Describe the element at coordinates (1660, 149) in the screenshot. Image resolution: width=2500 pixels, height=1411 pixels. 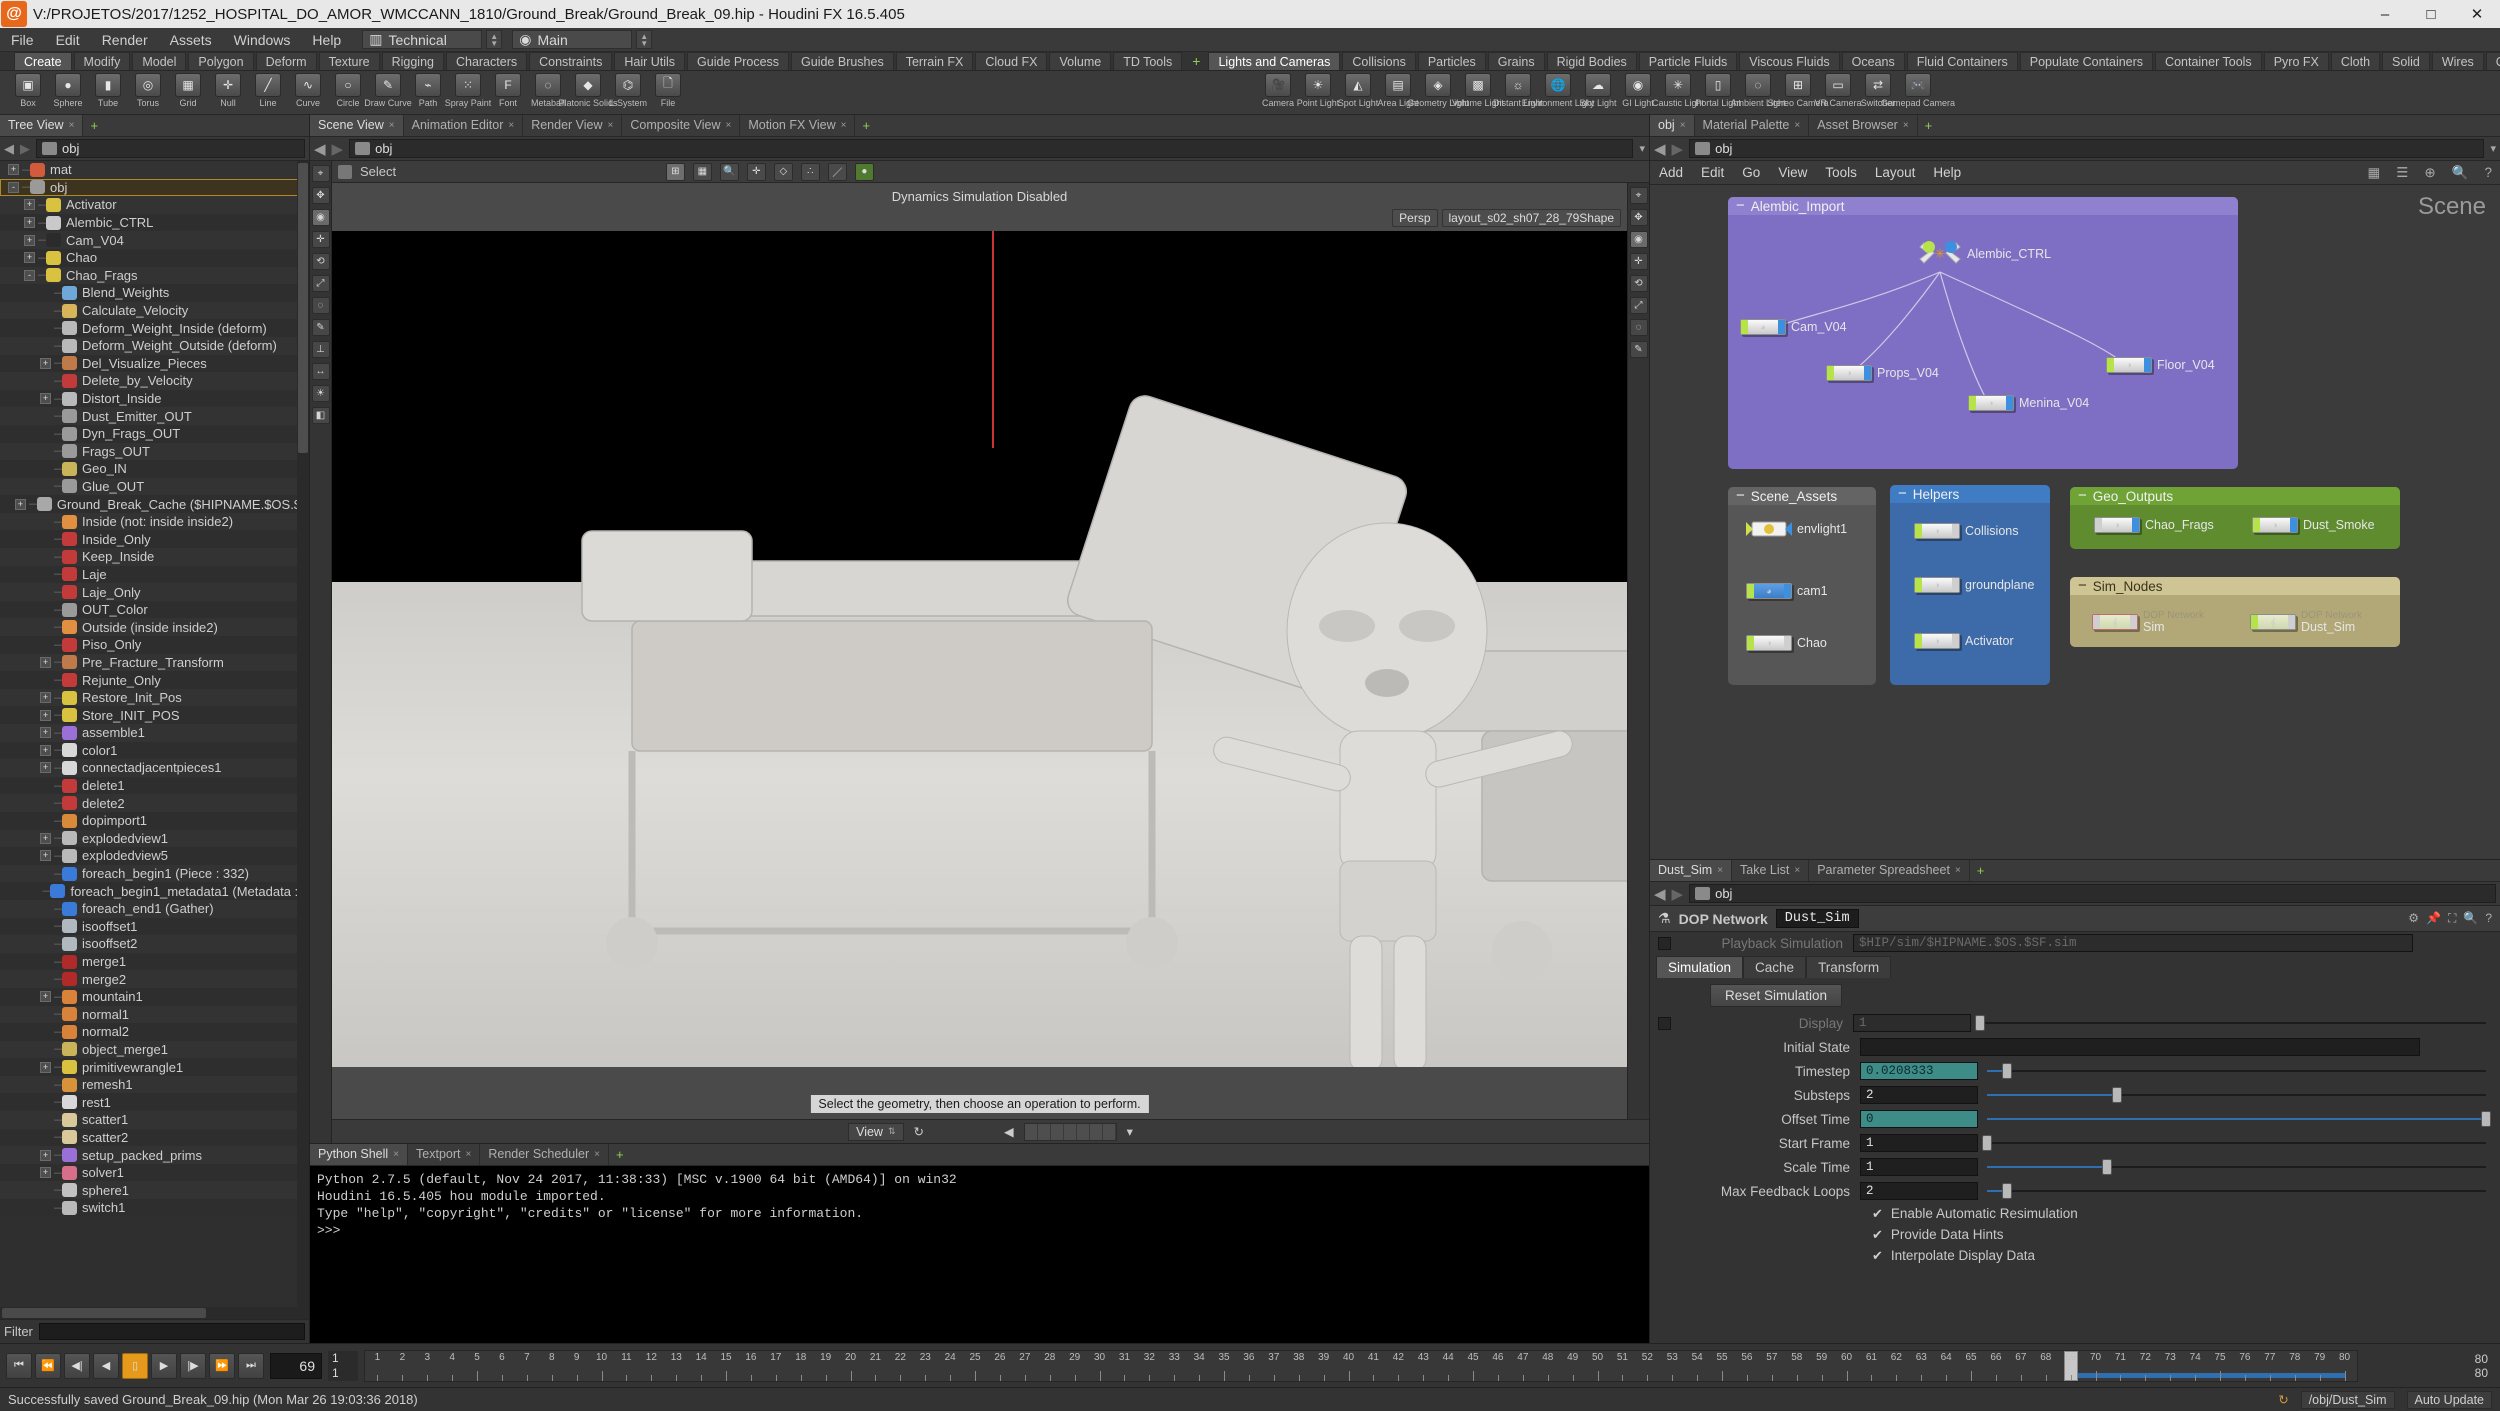
I see `network-back-icon: ◀` at that location.